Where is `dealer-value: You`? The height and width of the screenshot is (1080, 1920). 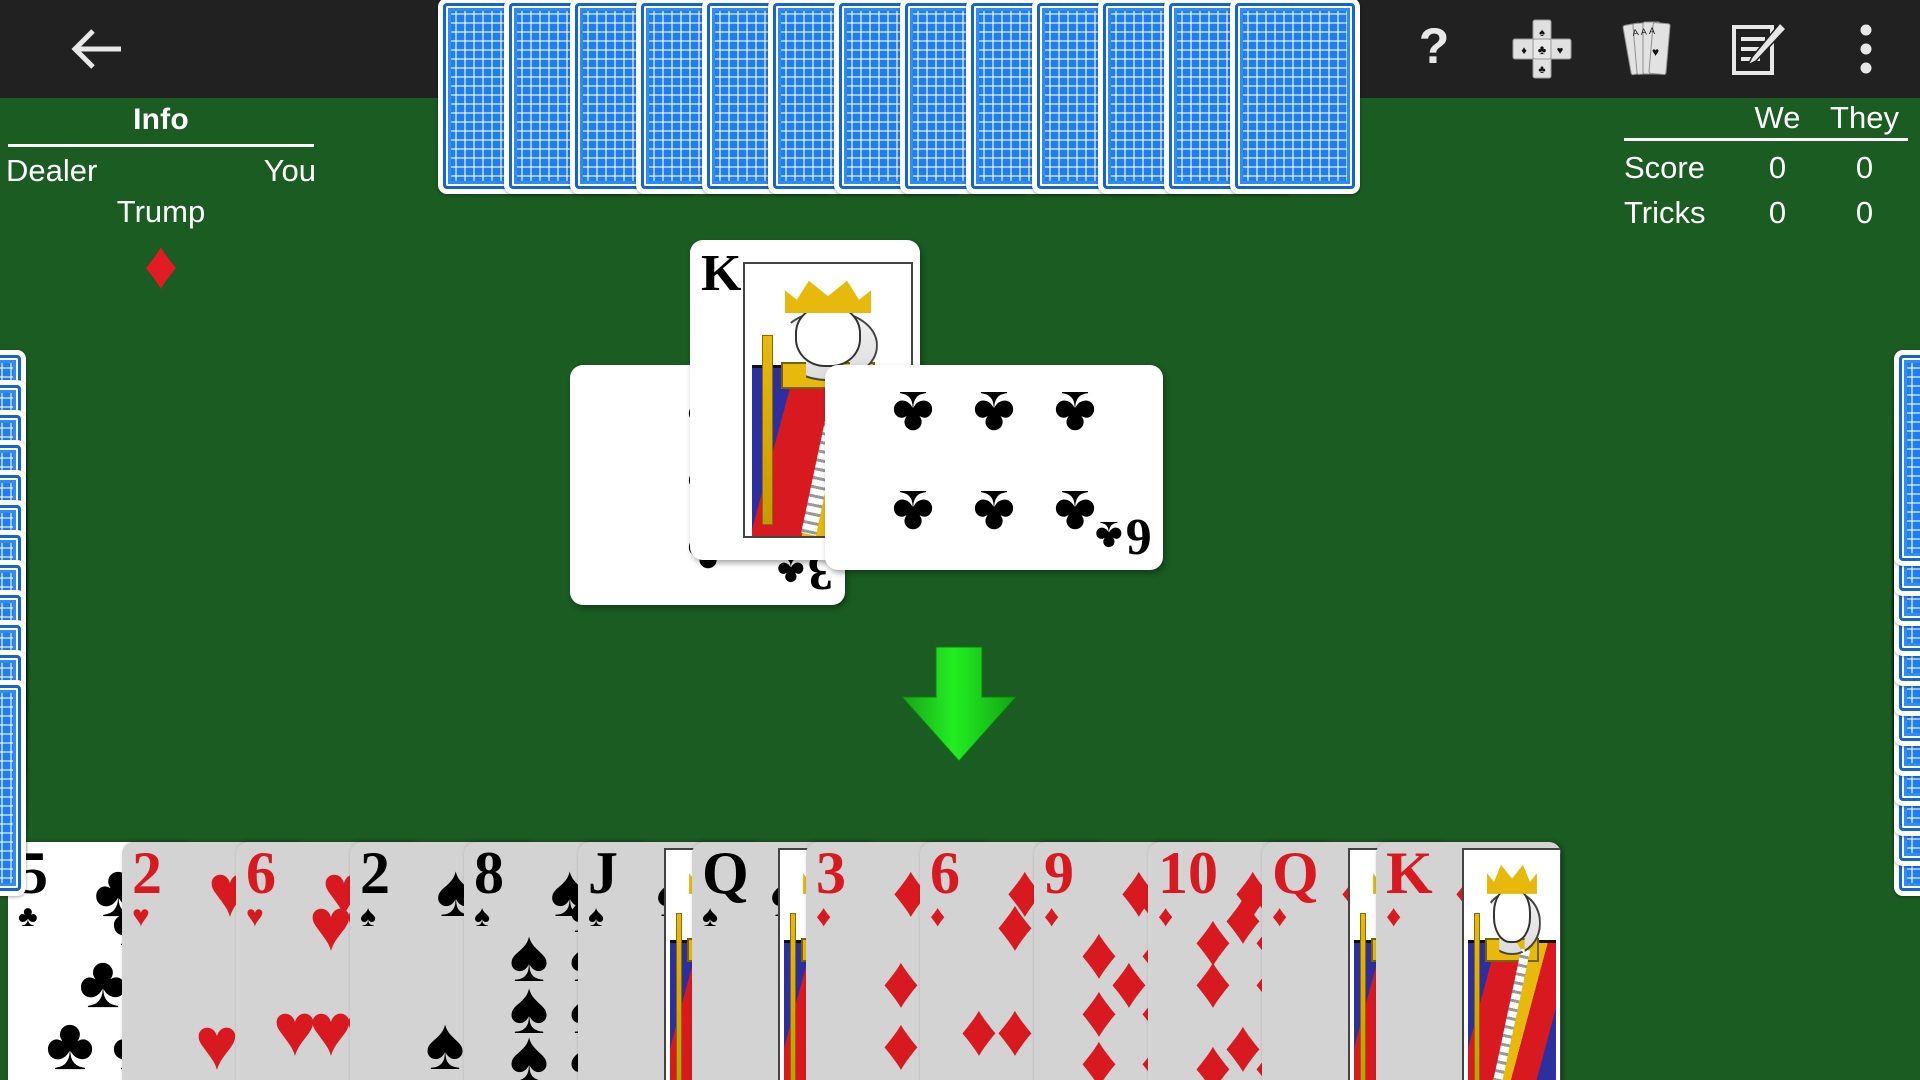 dealer-value: You is located at coordinates (289, 170).